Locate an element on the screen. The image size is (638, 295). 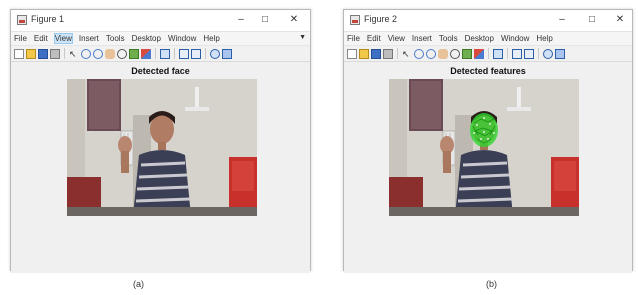
window-title: Figure 1 is located at coordinates (48, 19).